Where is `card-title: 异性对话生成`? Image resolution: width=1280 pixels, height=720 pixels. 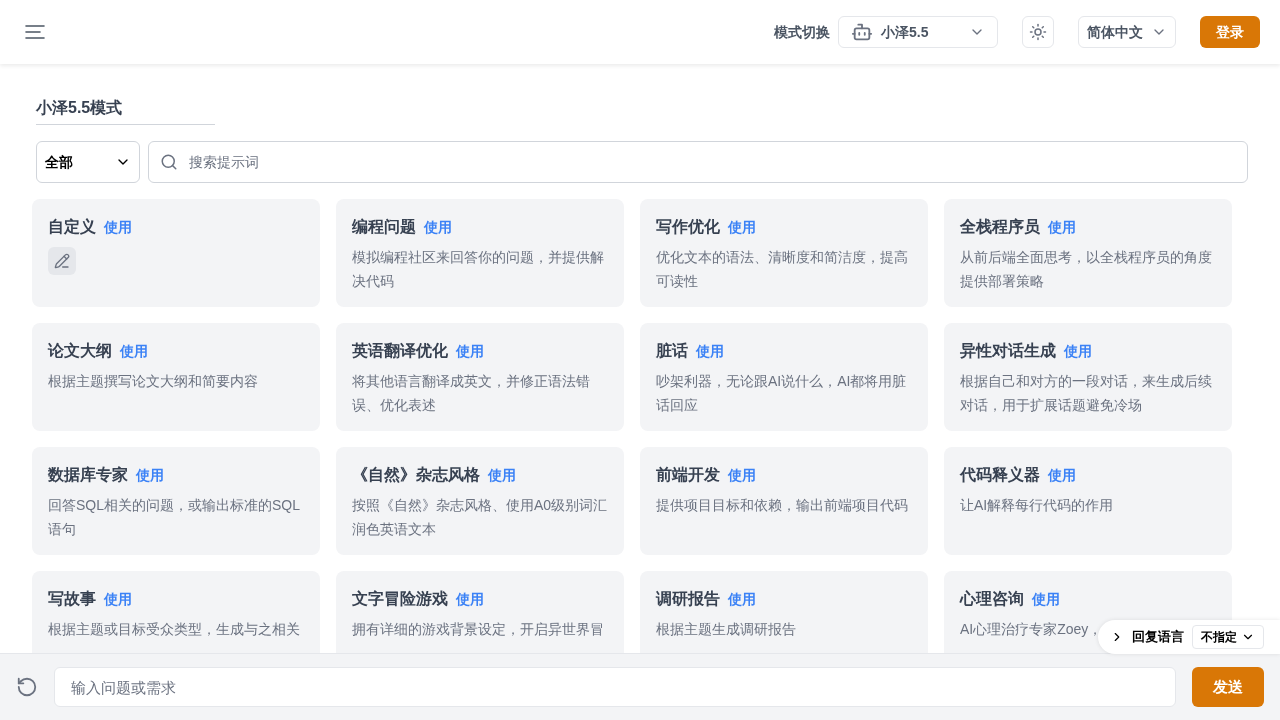 card-title: 异性对话生成 is located at coordinates (1008, 351).